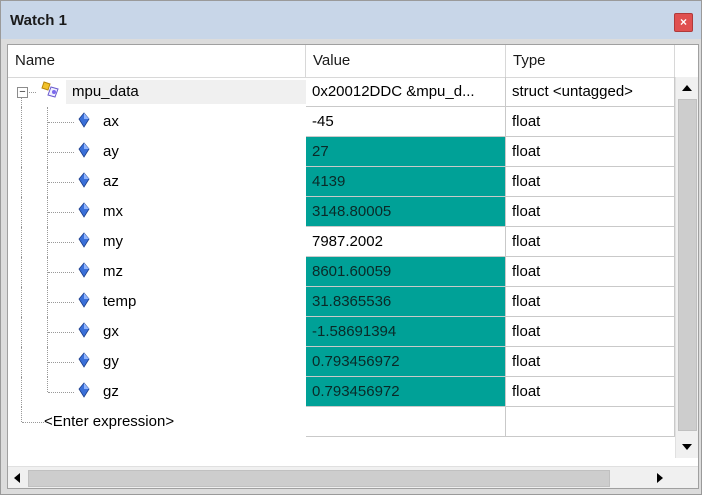 This screenshot has width=702, height=495. What do you see at coordinates (157, 362) in the screenshot?
I see `name-cell: gy` at bounding box center [157, 362].